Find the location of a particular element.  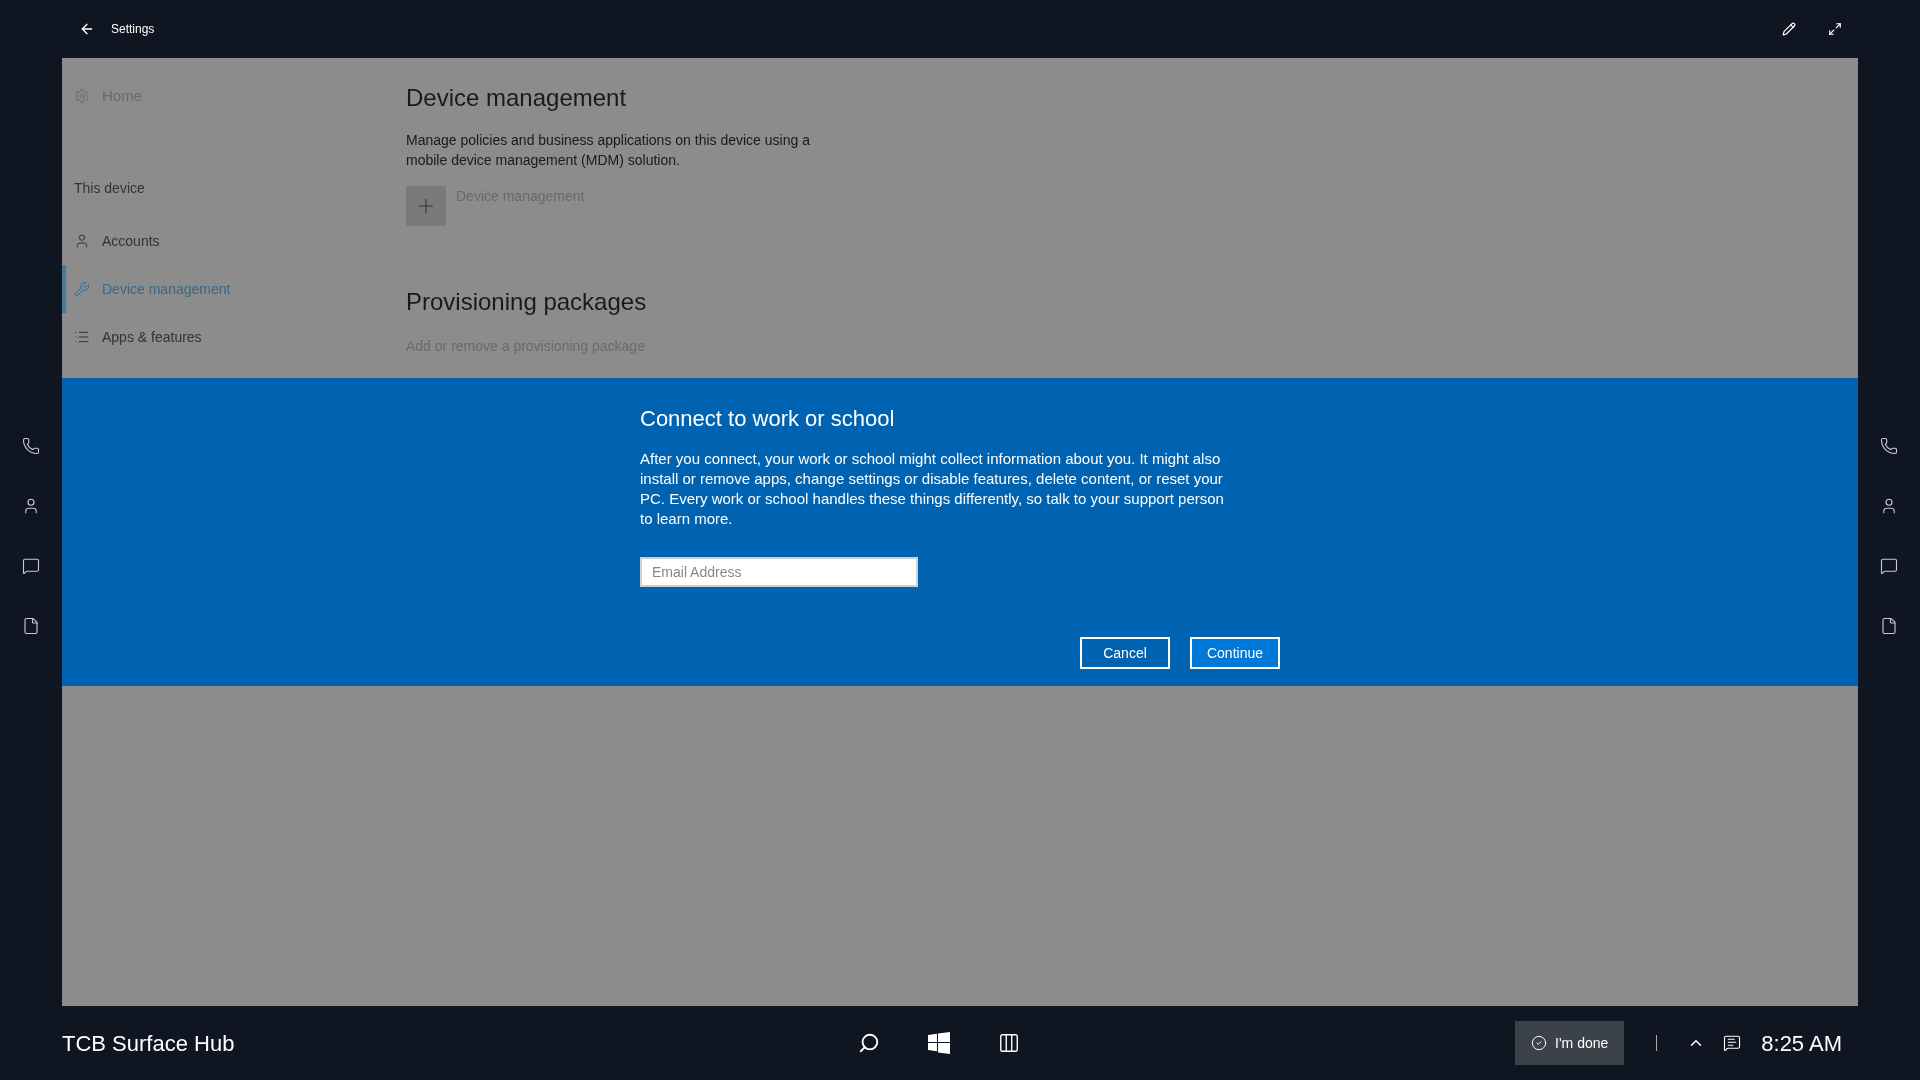

pen-icon is located at coordinates (1789, 29).